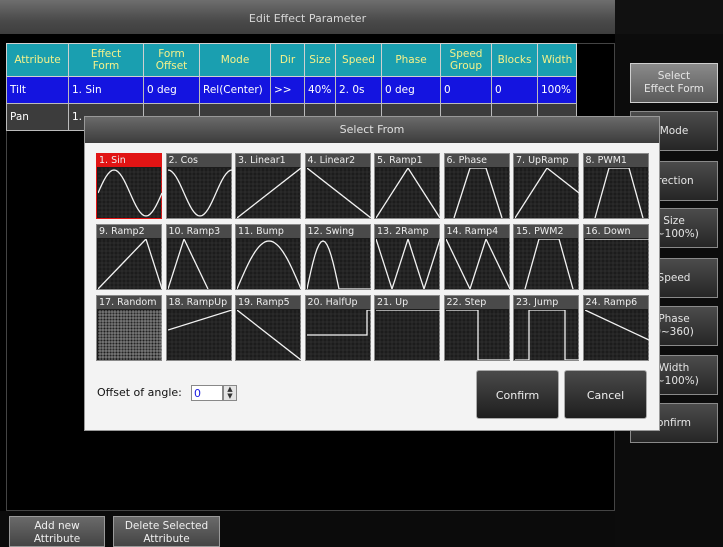  Describe the element at coordinates (514, 60) in the screenshot. I see `col-blocks: Blocks` at that location.